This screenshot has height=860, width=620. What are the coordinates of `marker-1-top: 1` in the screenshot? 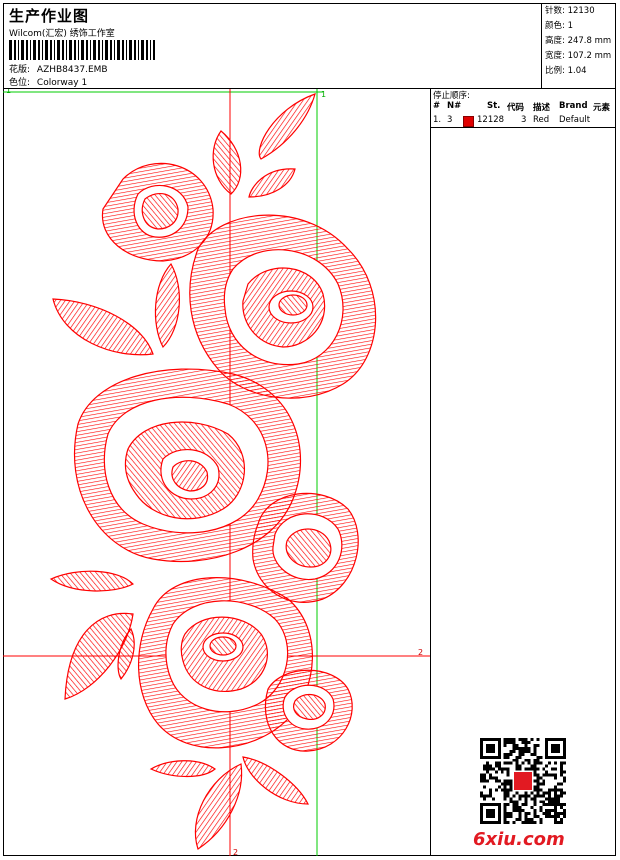 It's located at (323, 94).